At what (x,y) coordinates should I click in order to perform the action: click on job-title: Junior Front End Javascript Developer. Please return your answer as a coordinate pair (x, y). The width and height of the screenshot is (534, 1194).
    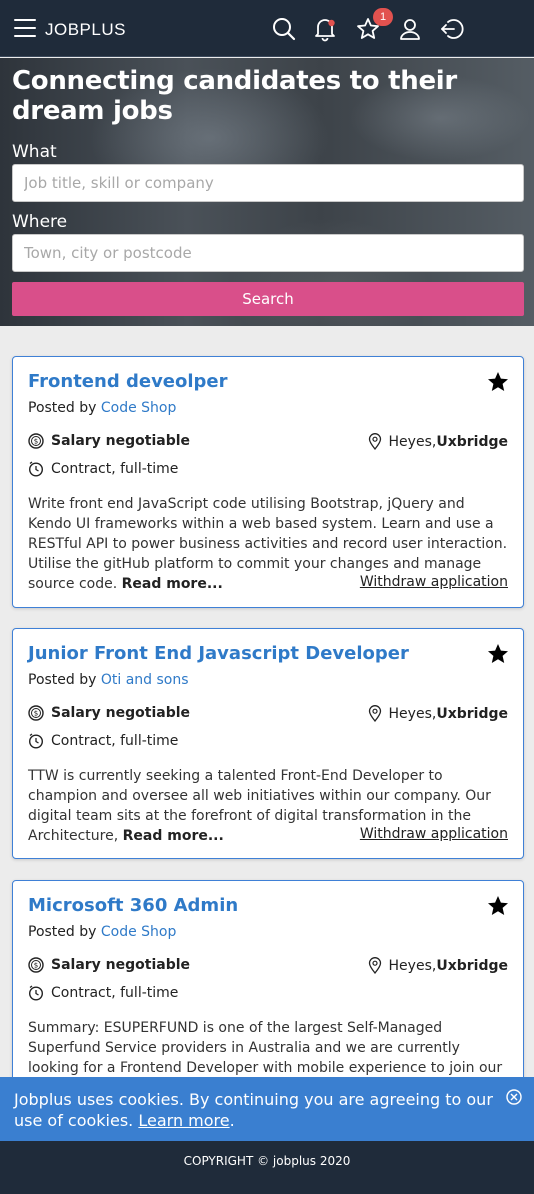
    Looking at the image, I should click on (218, 653).